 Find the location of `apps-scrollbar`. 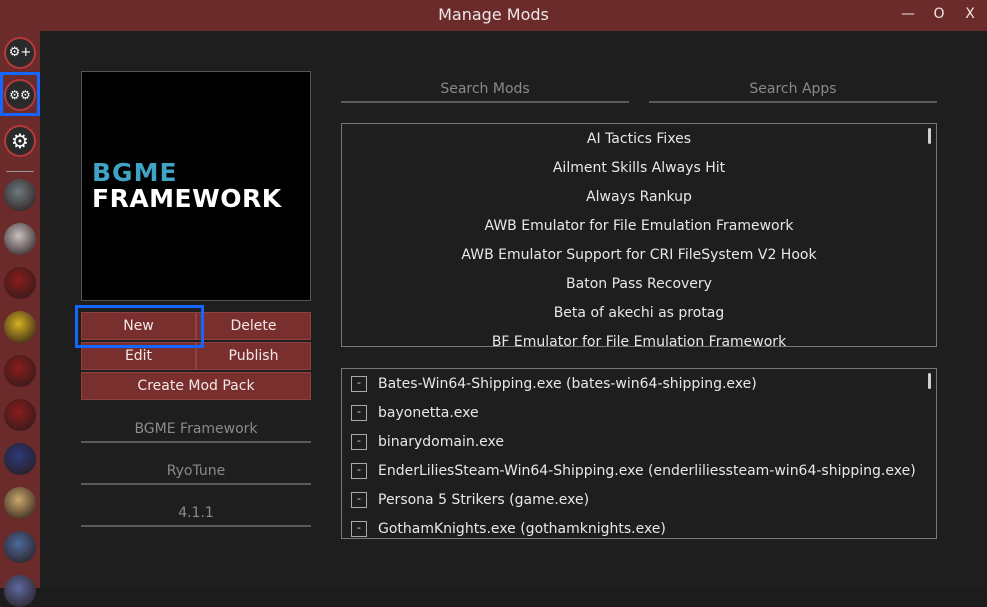

apps-scrollbar is located at coordinates (929, 381).